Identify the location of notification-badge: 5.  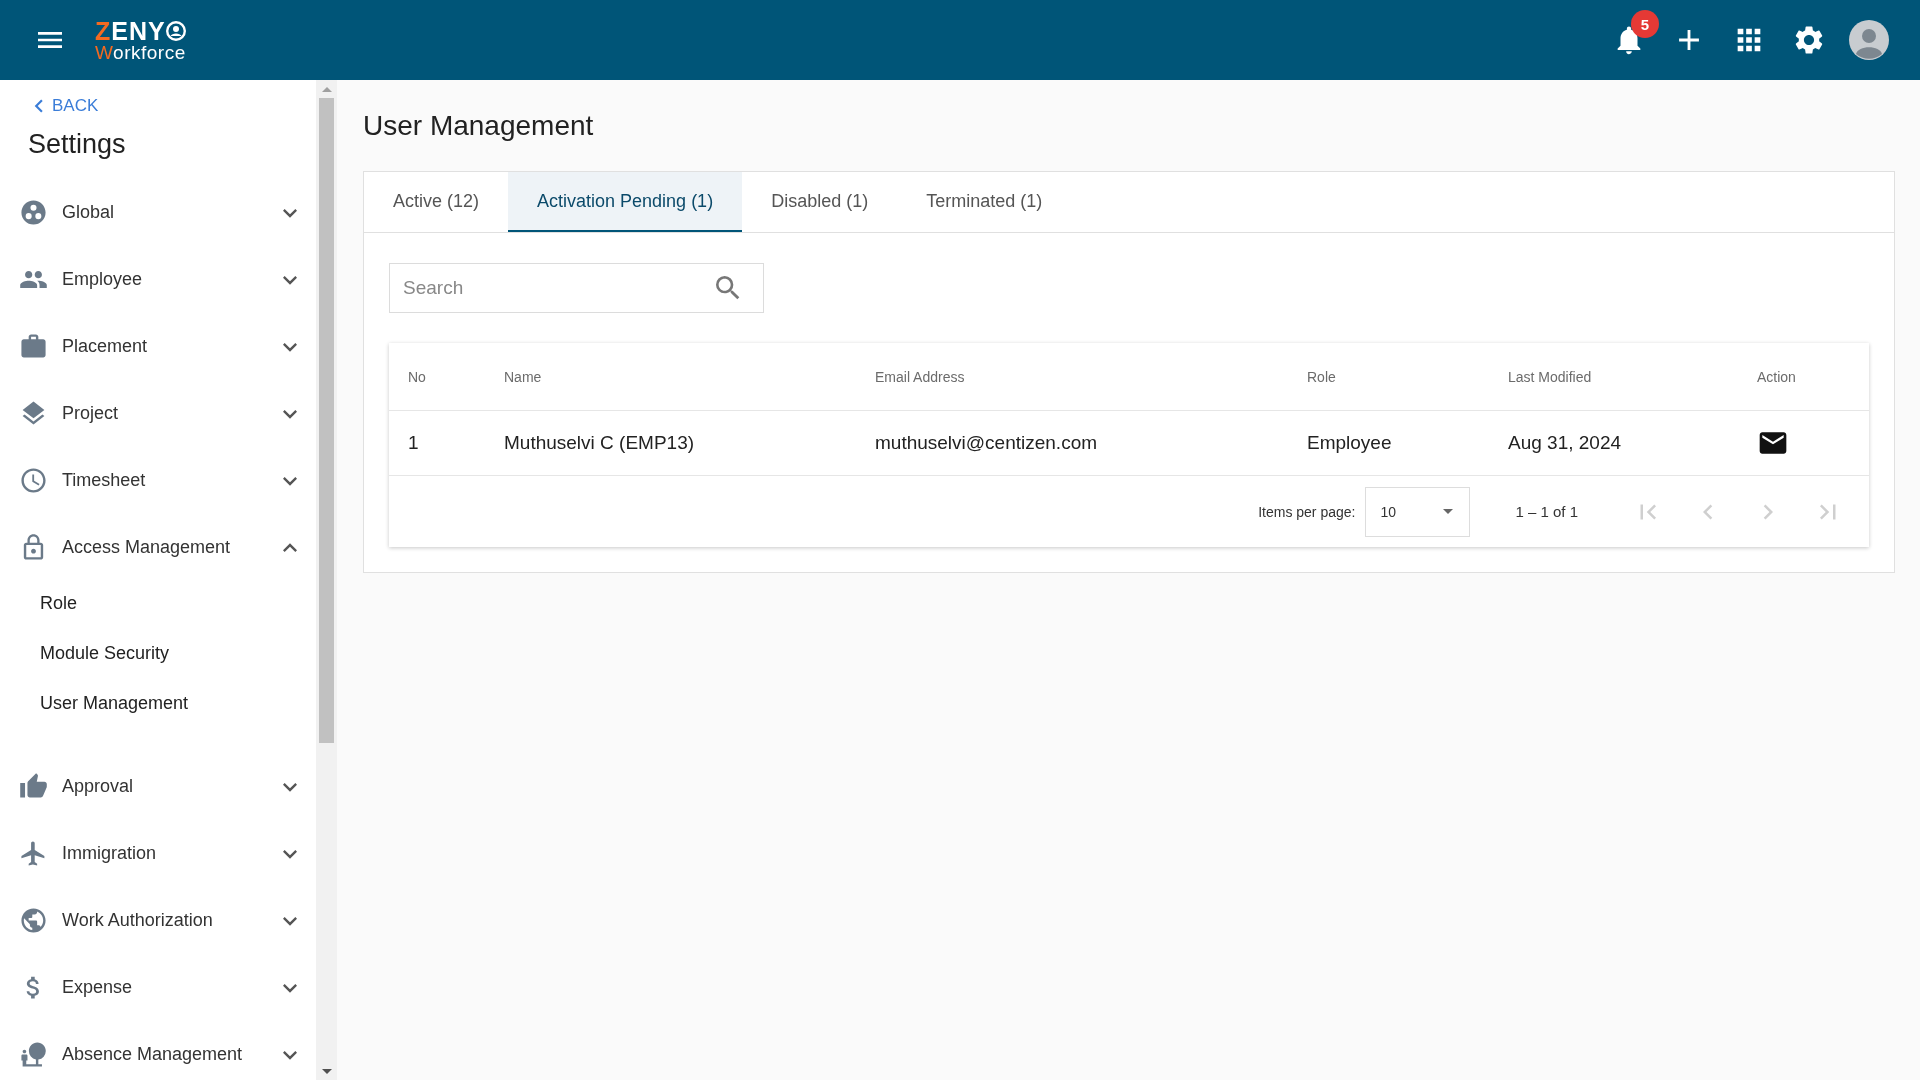
(1645, 24).